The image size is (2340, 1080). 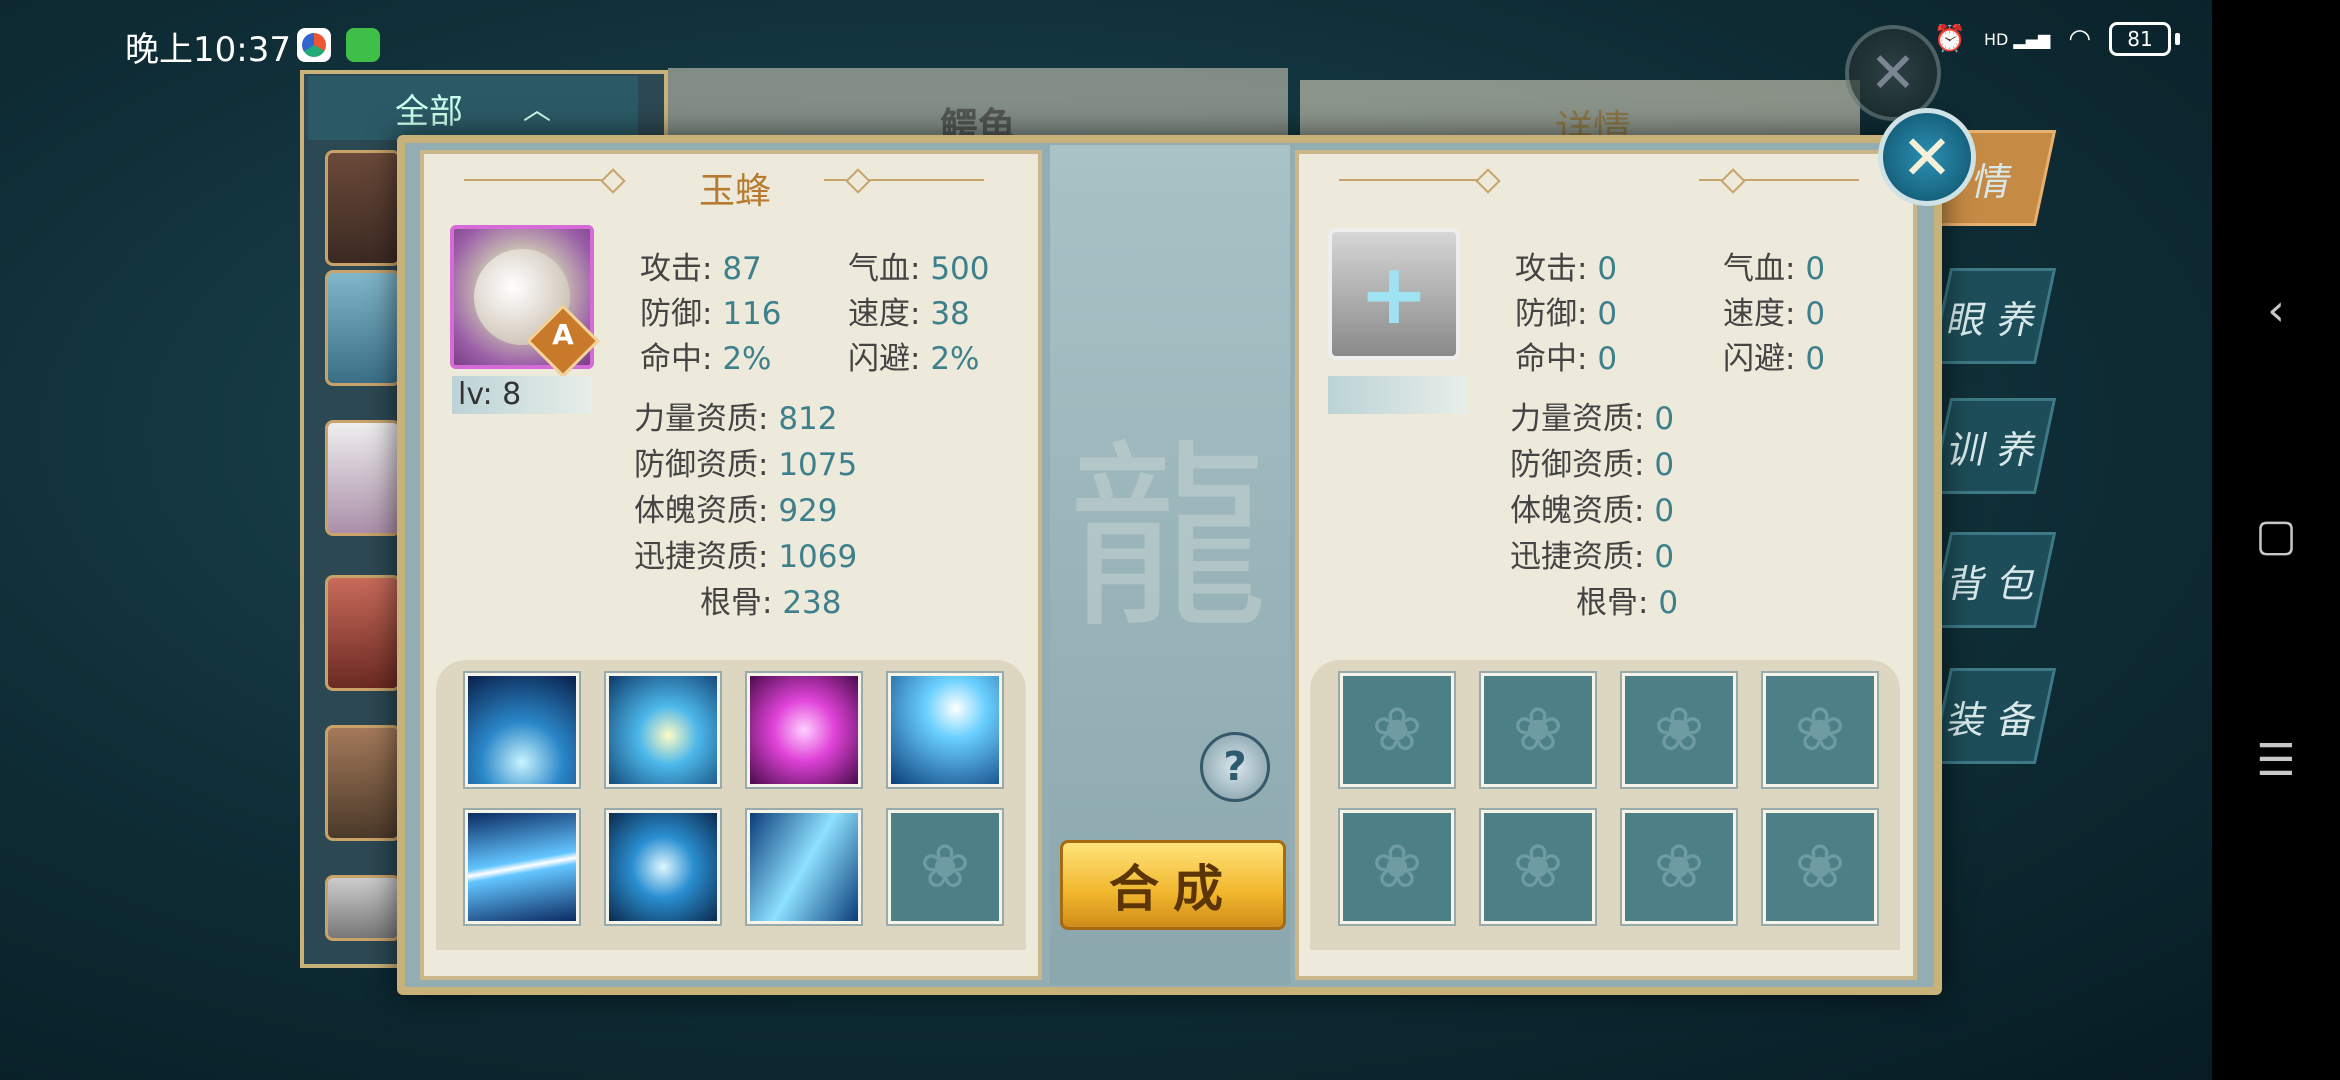 What do you see at coordinates (804, 867) in the screenshot?
I see `skill-slot-swift-arrow` at bounding box center [804, 867].